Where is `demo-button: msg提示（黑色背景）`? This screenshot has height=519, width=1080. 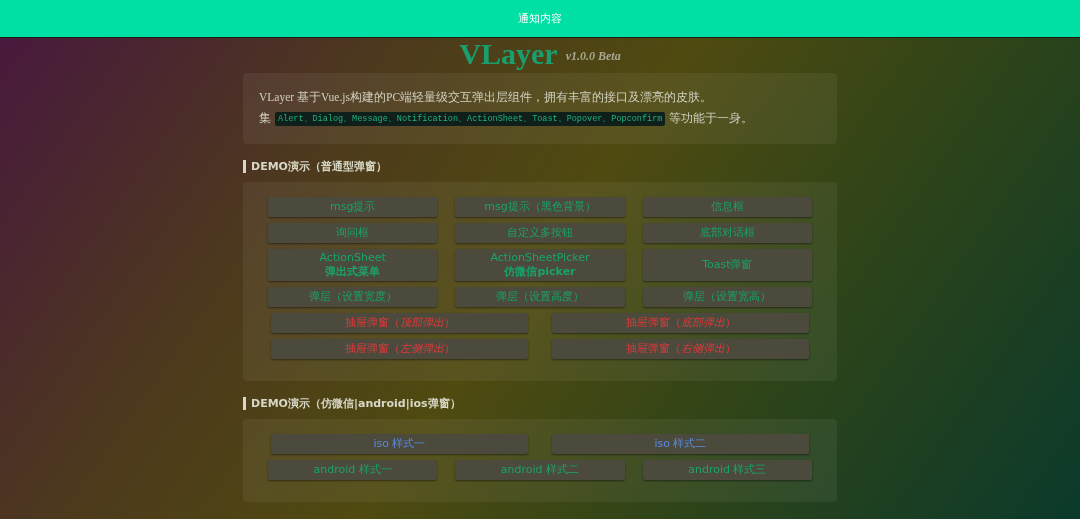
demo-button: msg提示（黑色背景） is located at coordinates (540, 206).